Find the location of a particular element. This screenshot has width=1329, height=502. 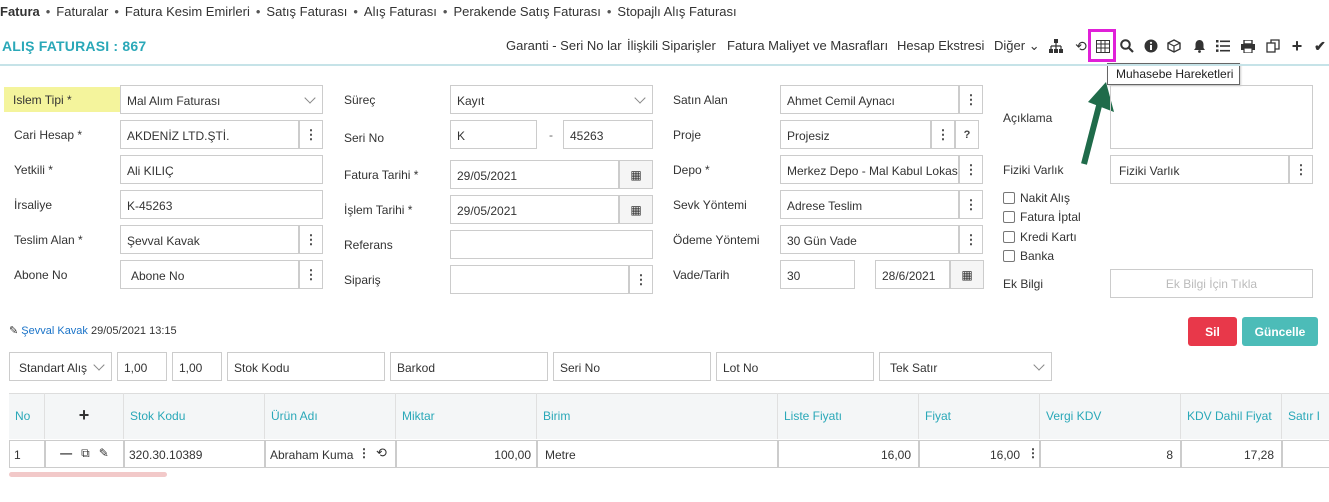

check-icon: ✔ is located at coordinates (1320, 46).